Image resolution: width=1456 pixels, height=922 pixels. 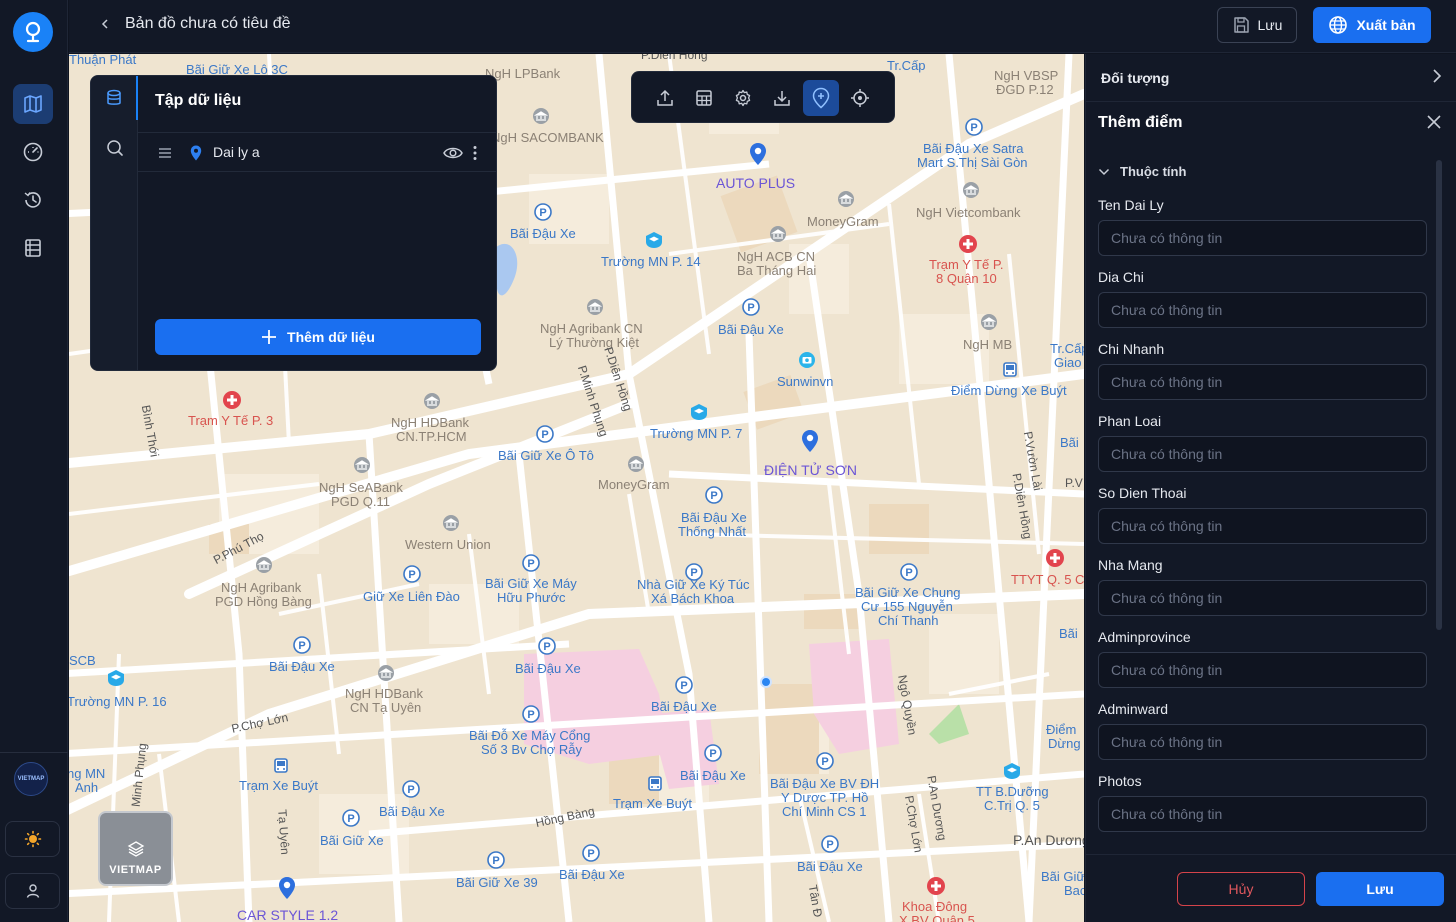 I want to click on poi-label: X BV Quận 5, so click(x=937, y=918).